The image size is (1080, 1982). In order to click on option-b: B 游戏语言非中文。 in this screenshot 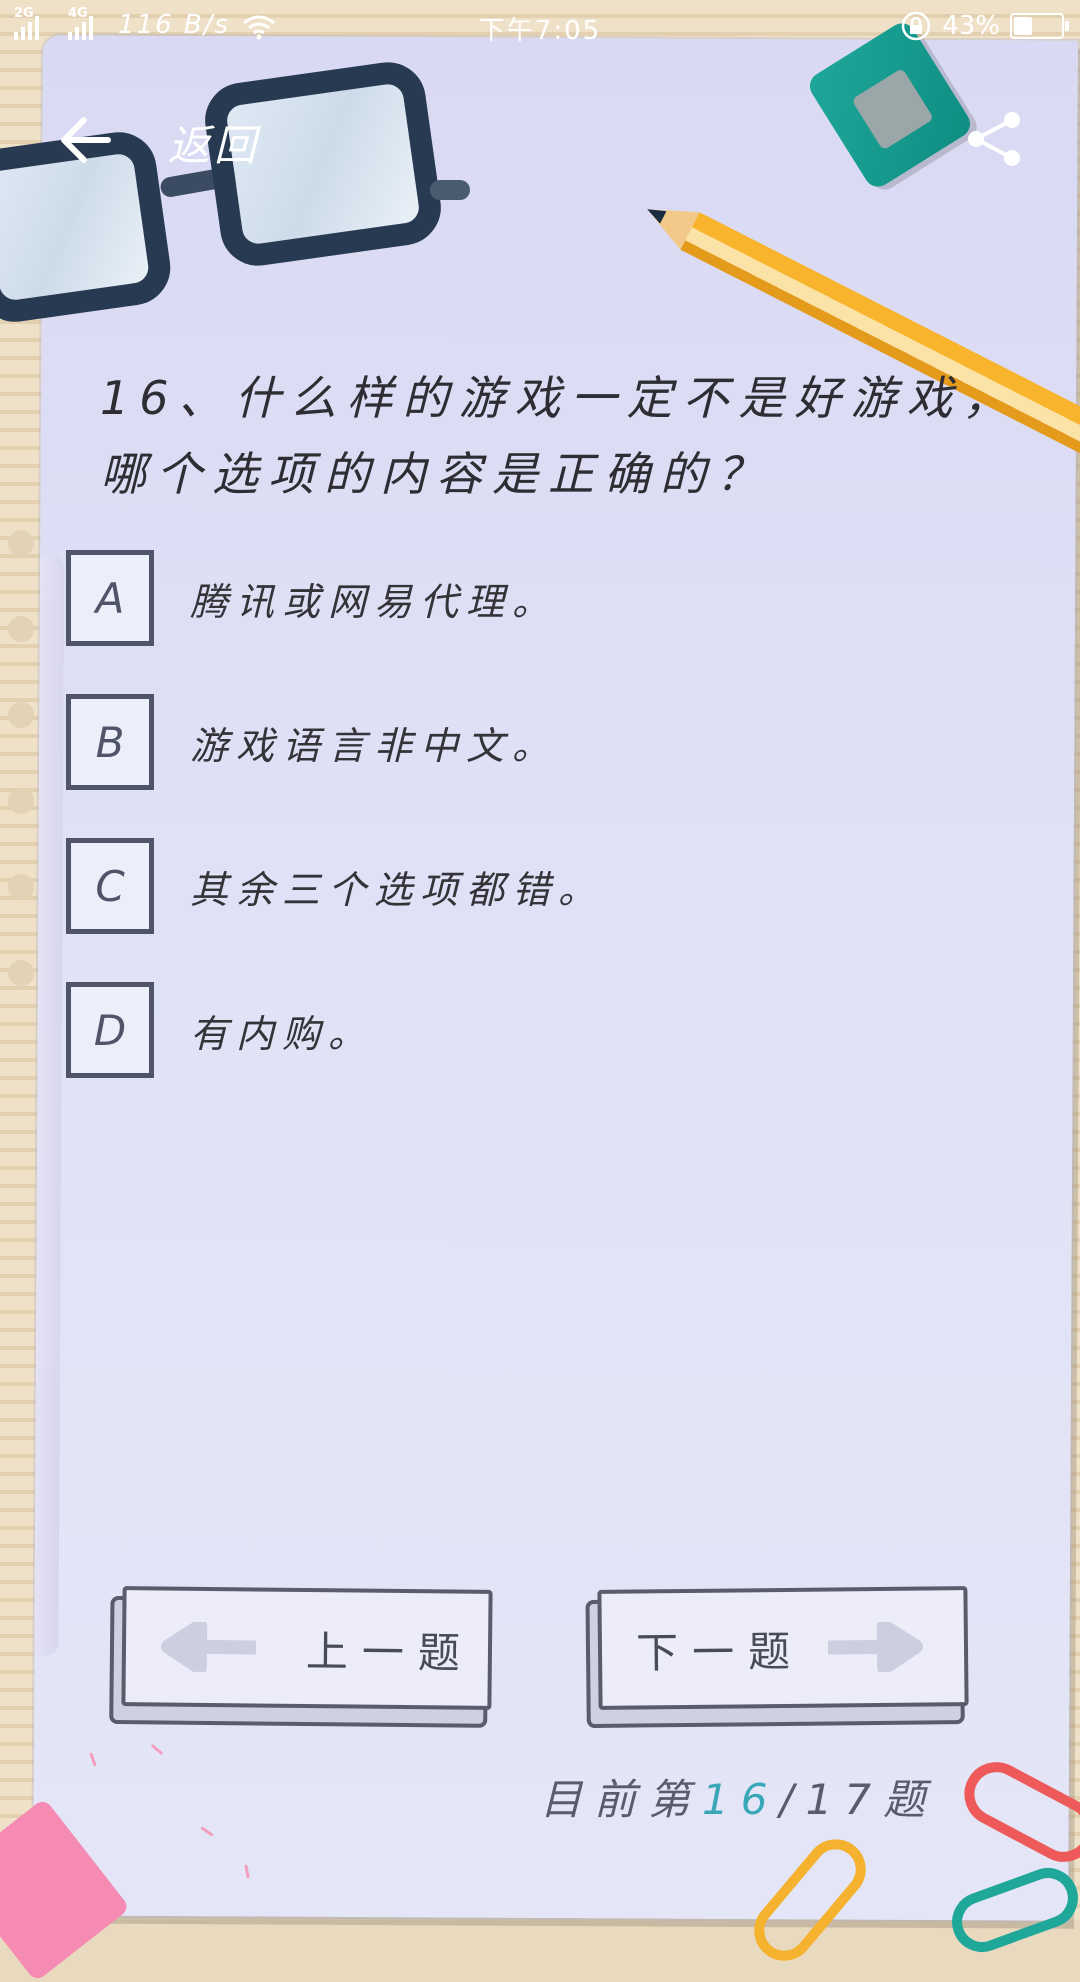, I will do `click(312, 742)`.